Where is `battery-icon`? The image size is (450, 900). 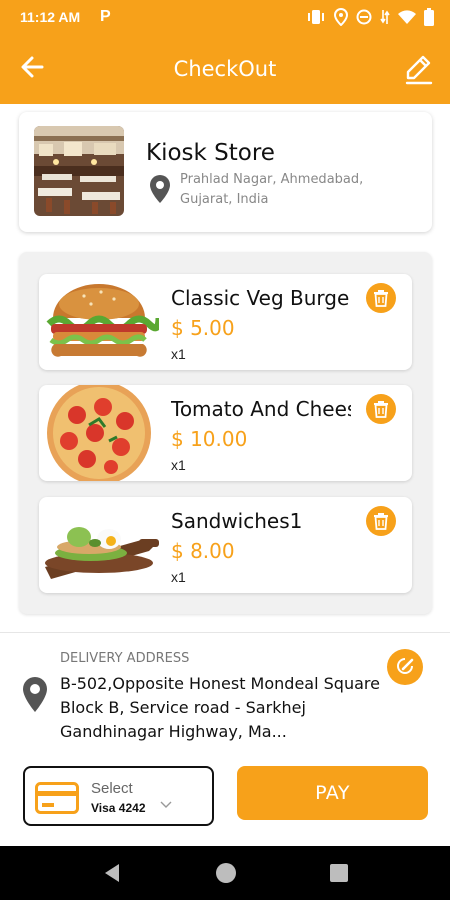 battery-icon is located at coordinates (429, 17).